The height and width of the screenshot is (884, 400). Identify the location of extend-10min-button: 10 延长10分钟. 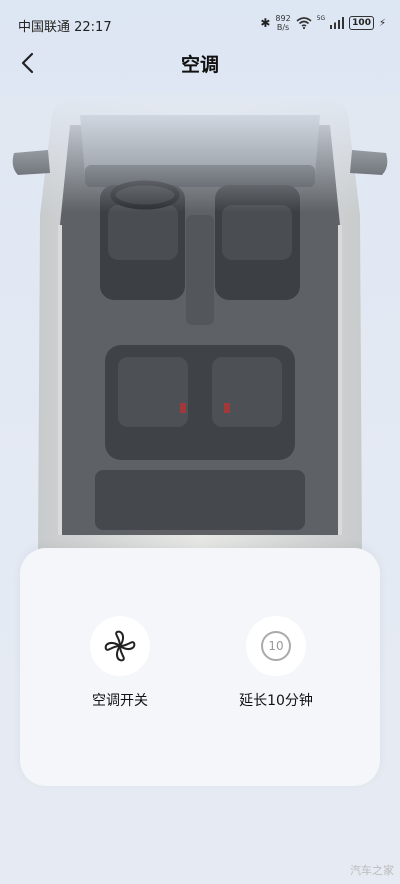
(276, 663).